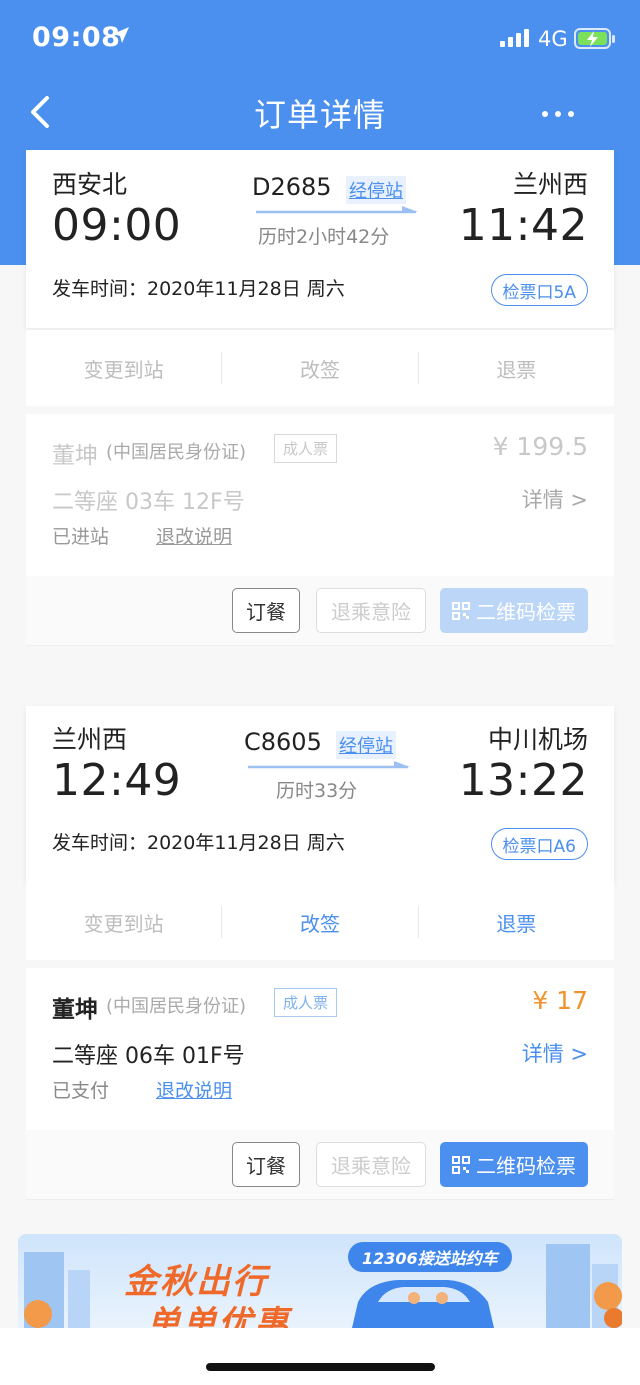  I want to click on location-arrow-icon, so click(121, 37).